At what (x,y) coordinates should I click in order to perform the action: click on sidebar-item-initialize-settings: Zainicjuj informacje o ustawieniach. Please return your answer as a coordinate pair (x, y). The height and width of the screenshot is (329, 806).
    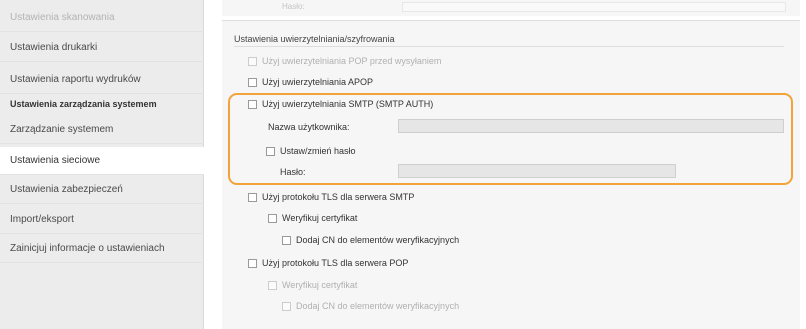
    Looking at the image, I should click on (102, 249).